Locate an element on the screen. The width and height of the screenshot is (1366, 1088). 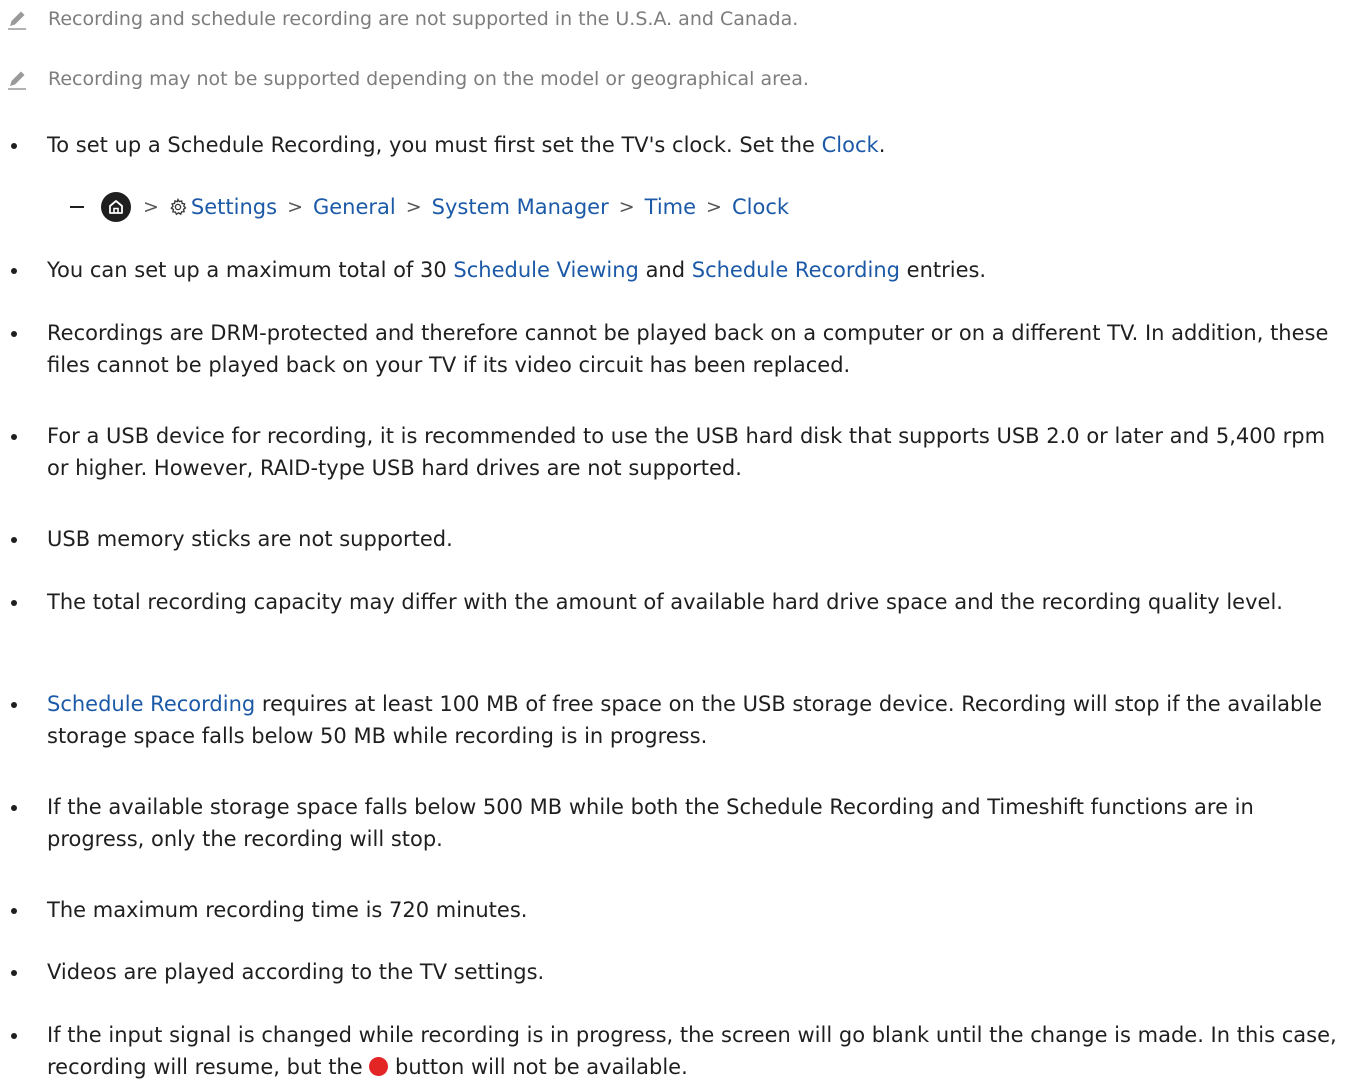
clock-link: Clock is located at coordinates (850, 145).